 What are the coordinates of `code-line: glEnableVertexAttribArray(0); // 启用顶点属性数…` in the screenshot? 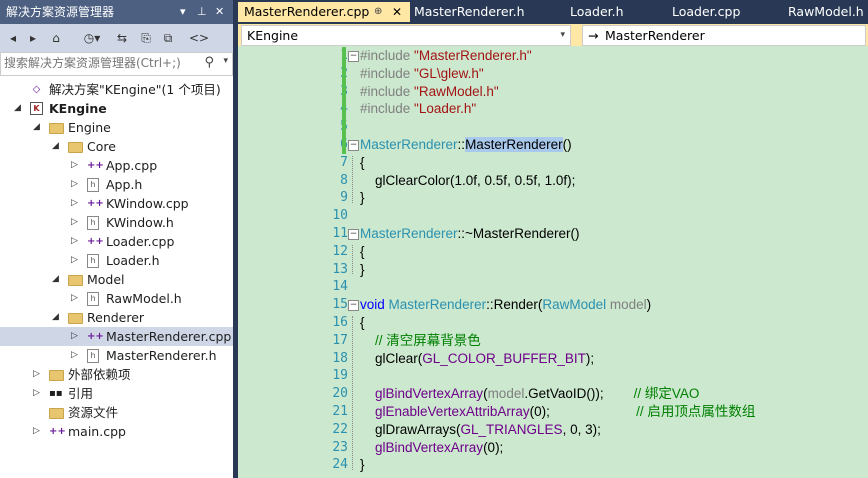 It's located at (557, 412).